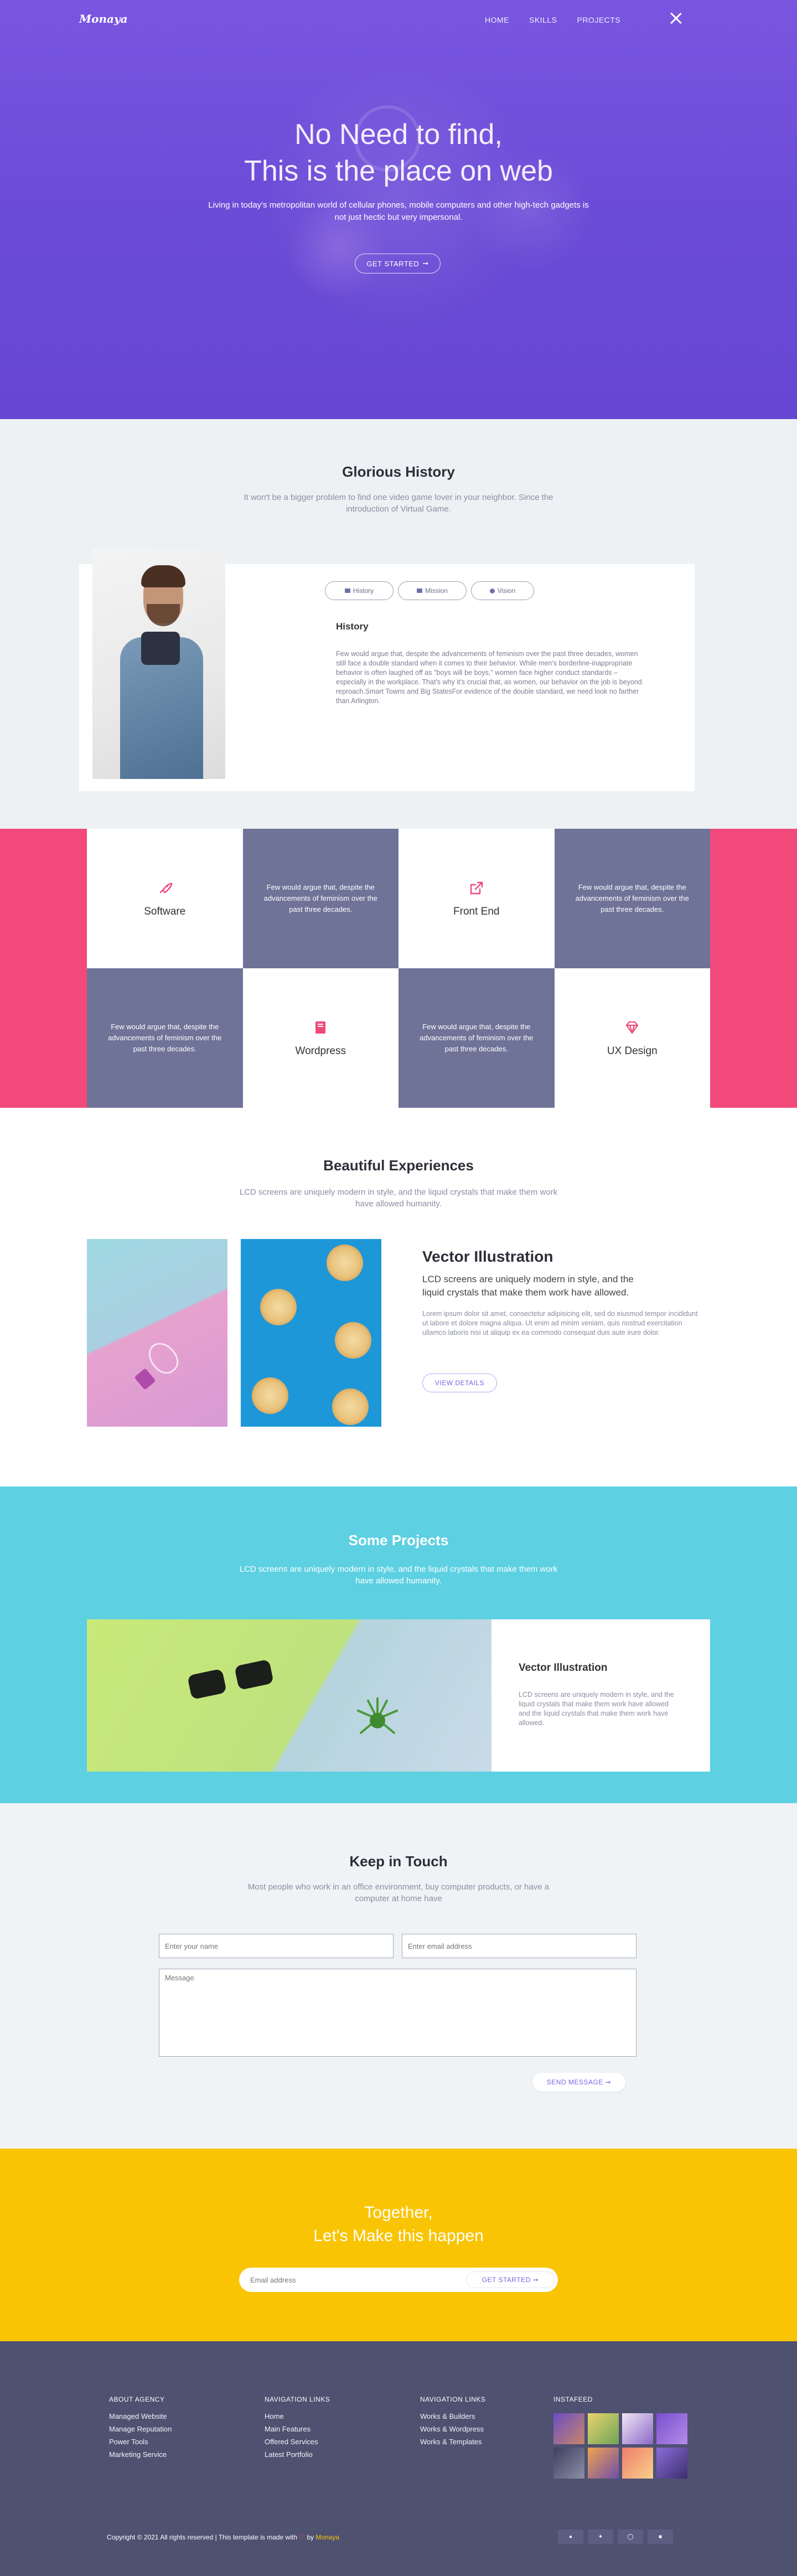 The width and height of the screenshot is (797, 2576). What do you see at coordinates (398, 1862) in the screenshot?
I see `contact-title: Keep in Touch` at bounding box center [398, 1862].